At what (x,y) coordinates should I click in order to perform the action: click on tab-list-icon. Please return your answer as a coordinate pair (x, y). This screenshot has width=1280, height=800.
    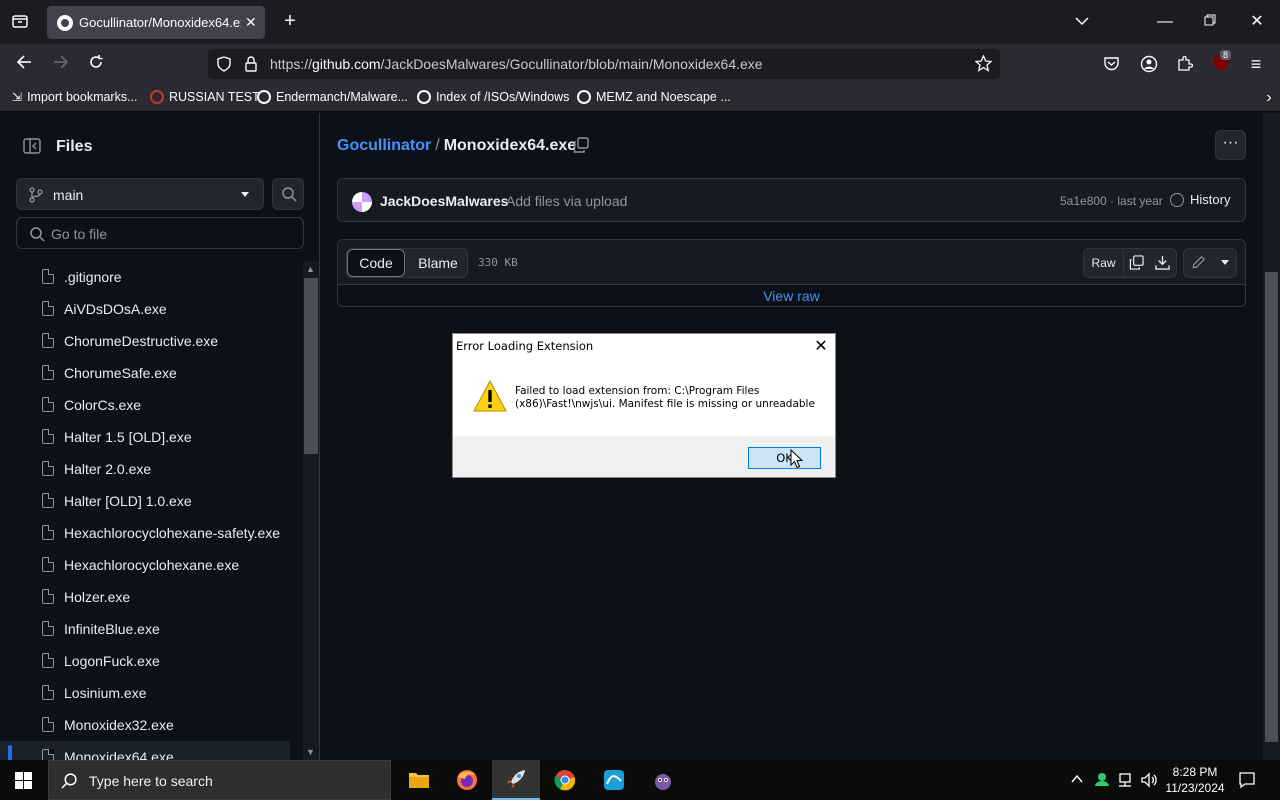
    Looking at the image, I should click on (20, 24).